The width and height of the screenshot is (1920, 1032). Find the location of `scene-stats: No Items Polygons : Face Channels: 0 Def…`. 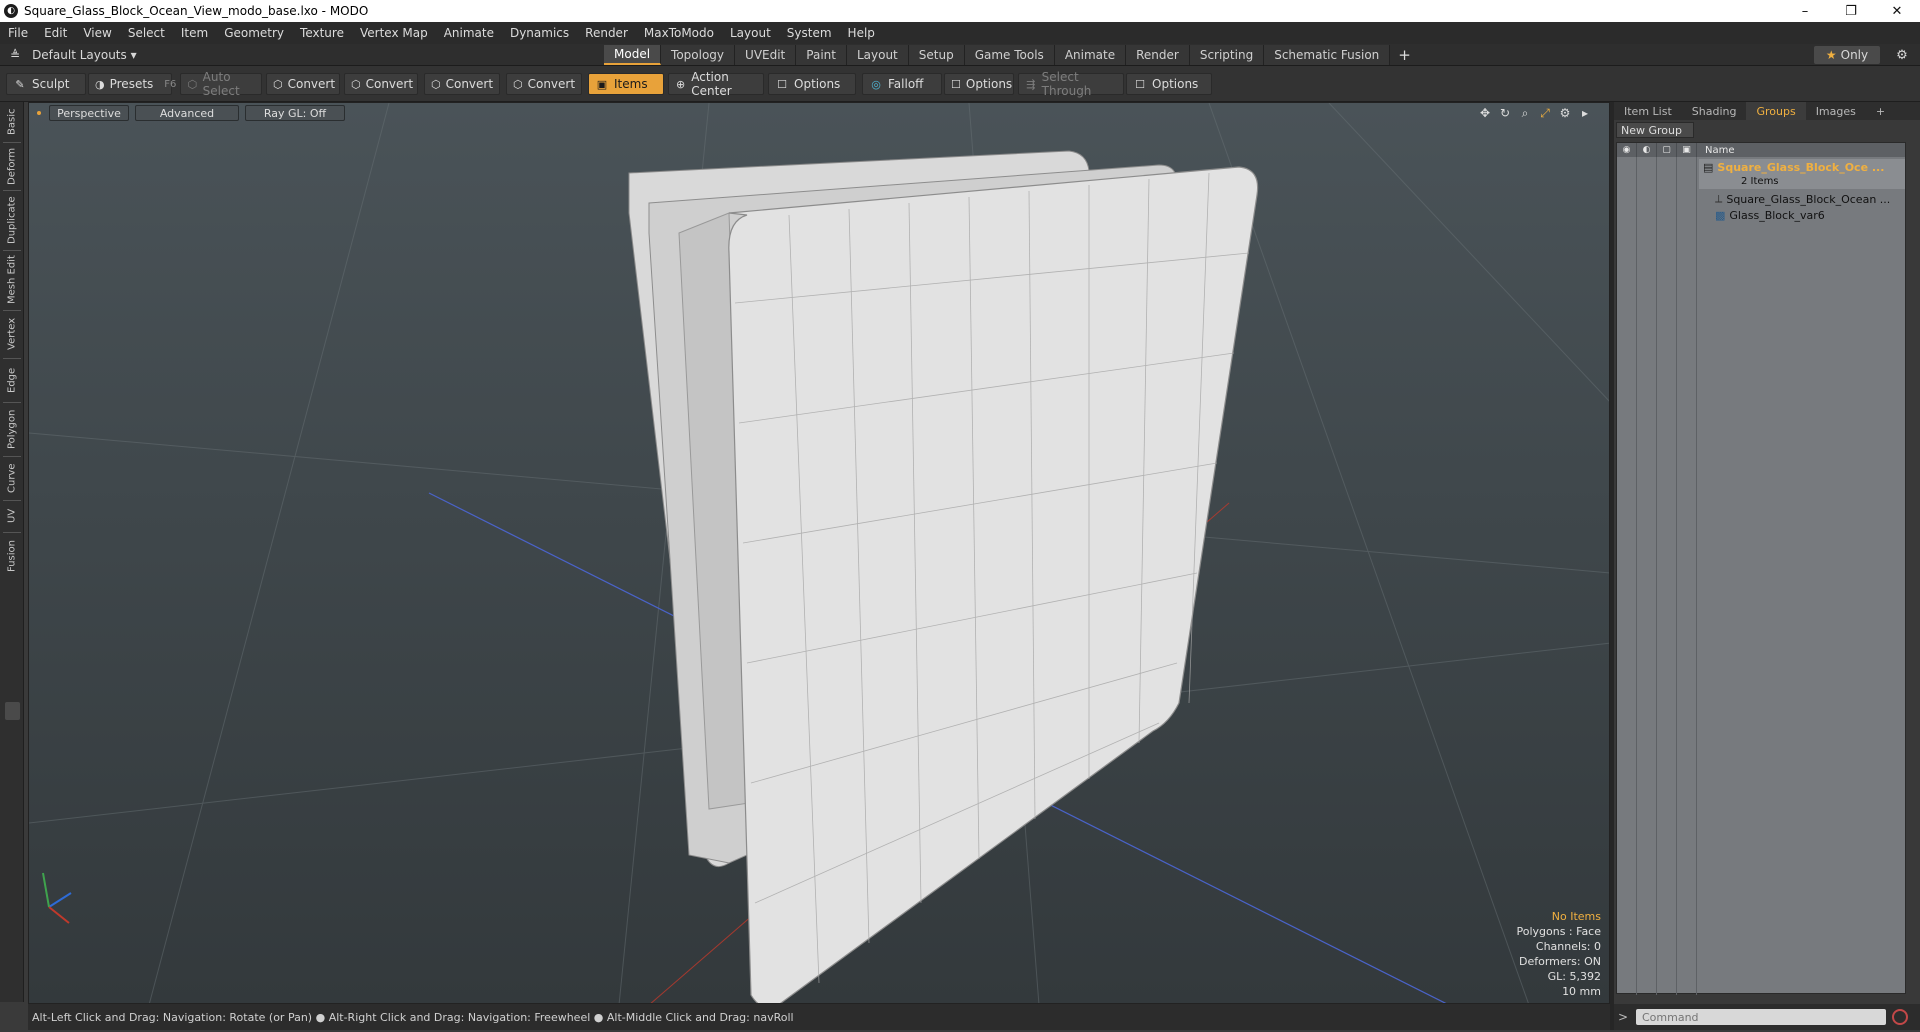

scene-stats: No Items Polygons : Face Channels: 0 Def… is located at coordinates (1558, 954).